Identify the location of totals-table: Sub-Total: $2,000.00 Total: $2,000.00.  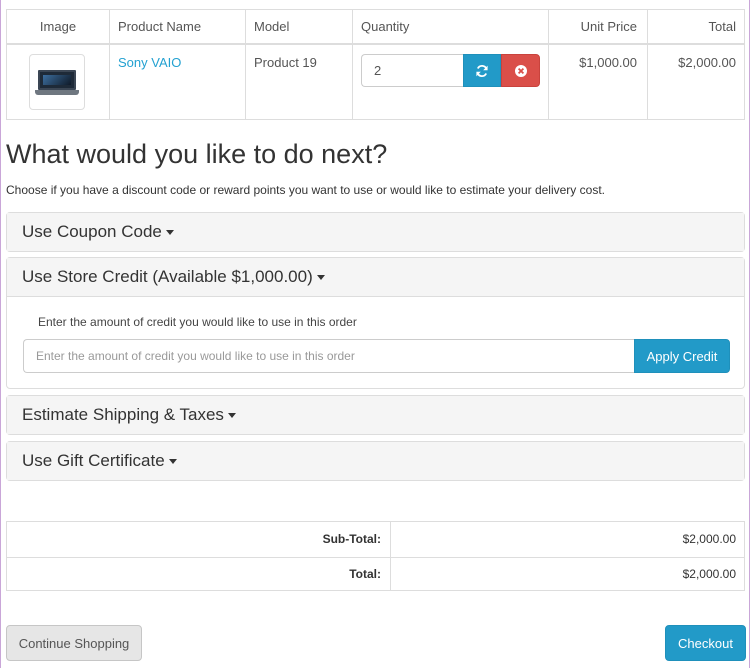
(375, 556).